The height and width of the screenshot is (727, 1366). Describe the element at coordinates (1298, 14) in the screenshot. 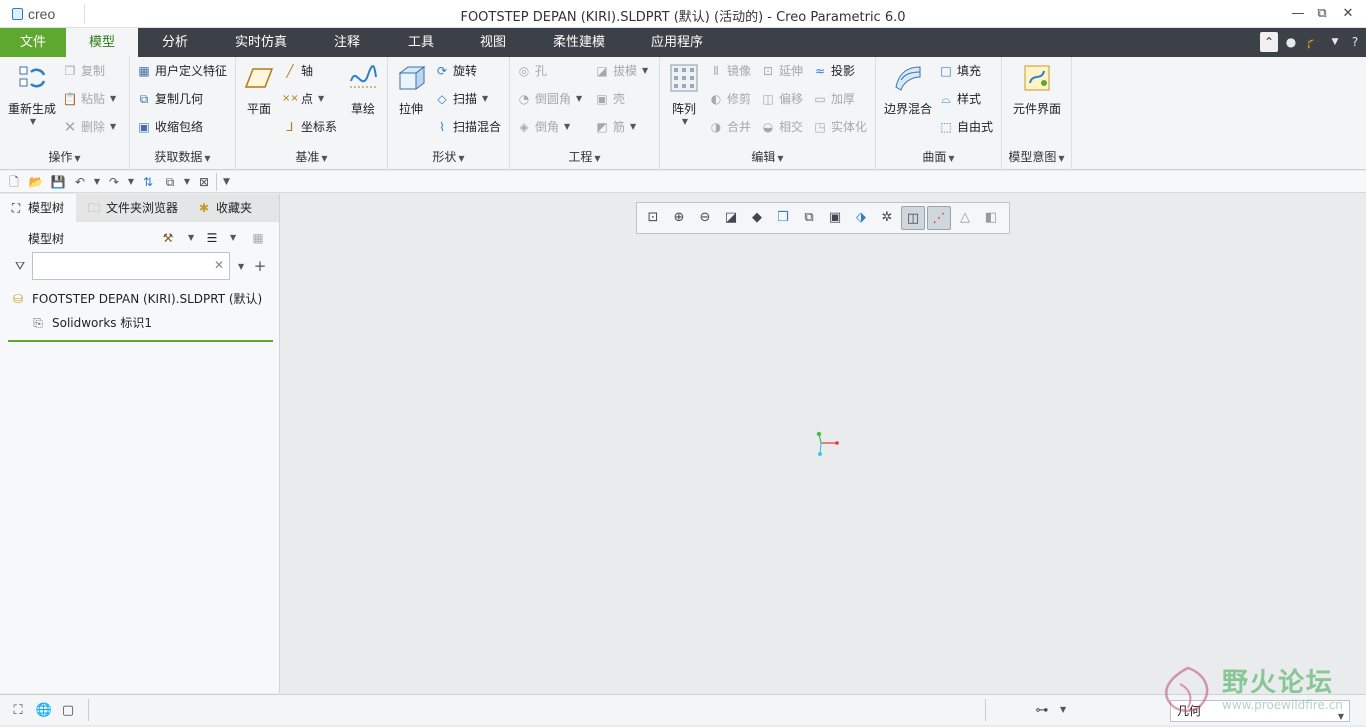

I see `minimize-button: —` at that location.